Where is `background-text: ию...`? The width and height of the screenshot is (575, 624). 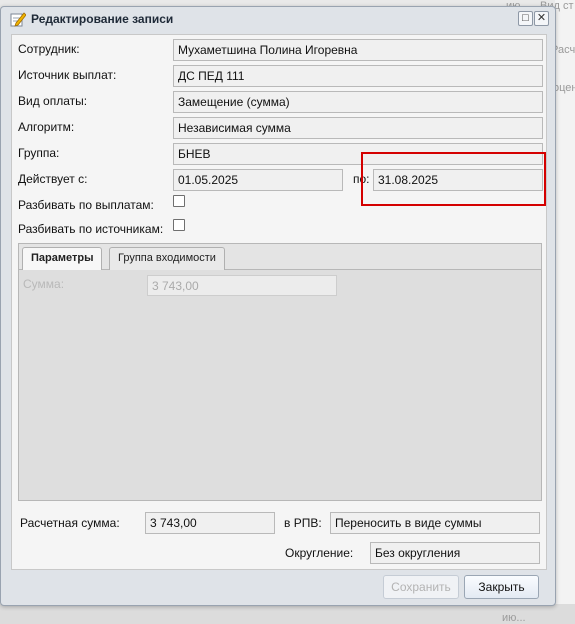 background-text: ию... is located at coordinates (514, 618).